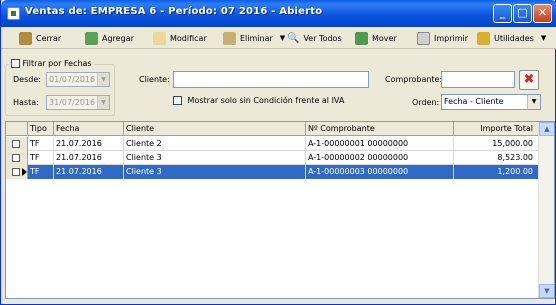  Describe the element at coordinates (502, 13) in the screenshot. I see `minimize-button: _` at that location.